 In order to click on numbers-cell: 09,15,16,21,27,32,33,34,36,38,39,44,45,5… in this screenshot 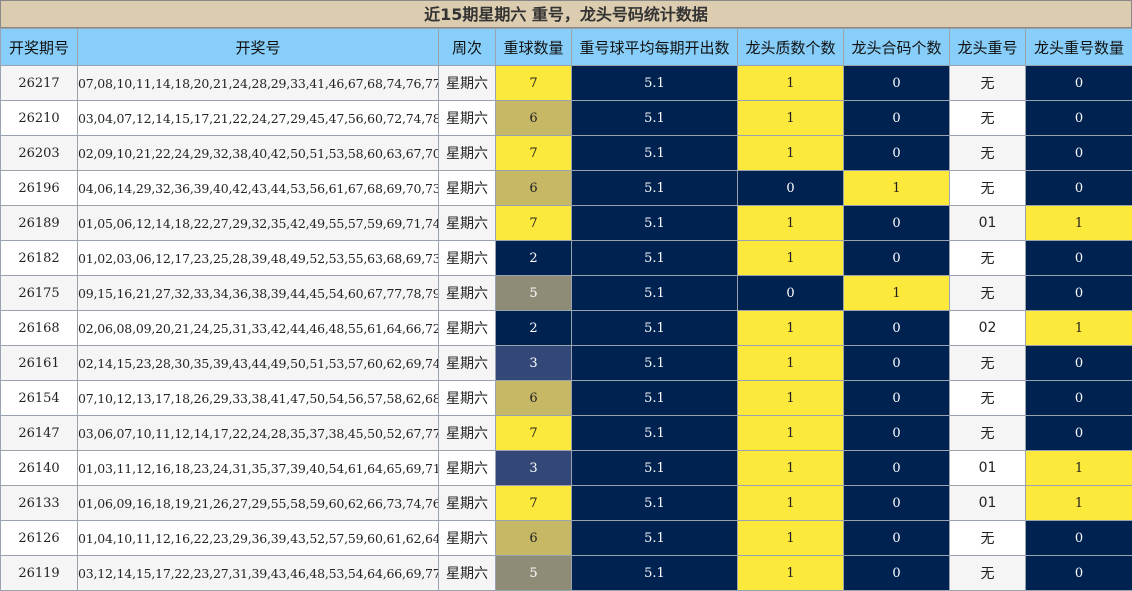, I will do `click(258, 293)`.